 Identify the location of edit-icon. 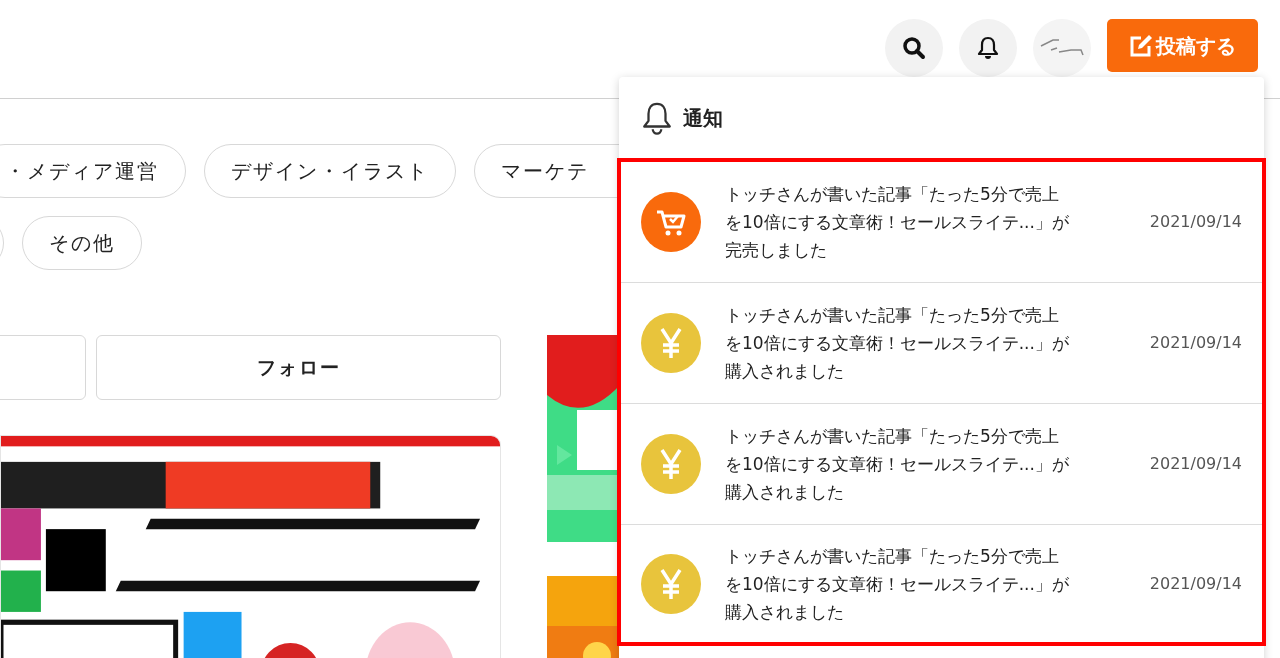
(1141, 45).